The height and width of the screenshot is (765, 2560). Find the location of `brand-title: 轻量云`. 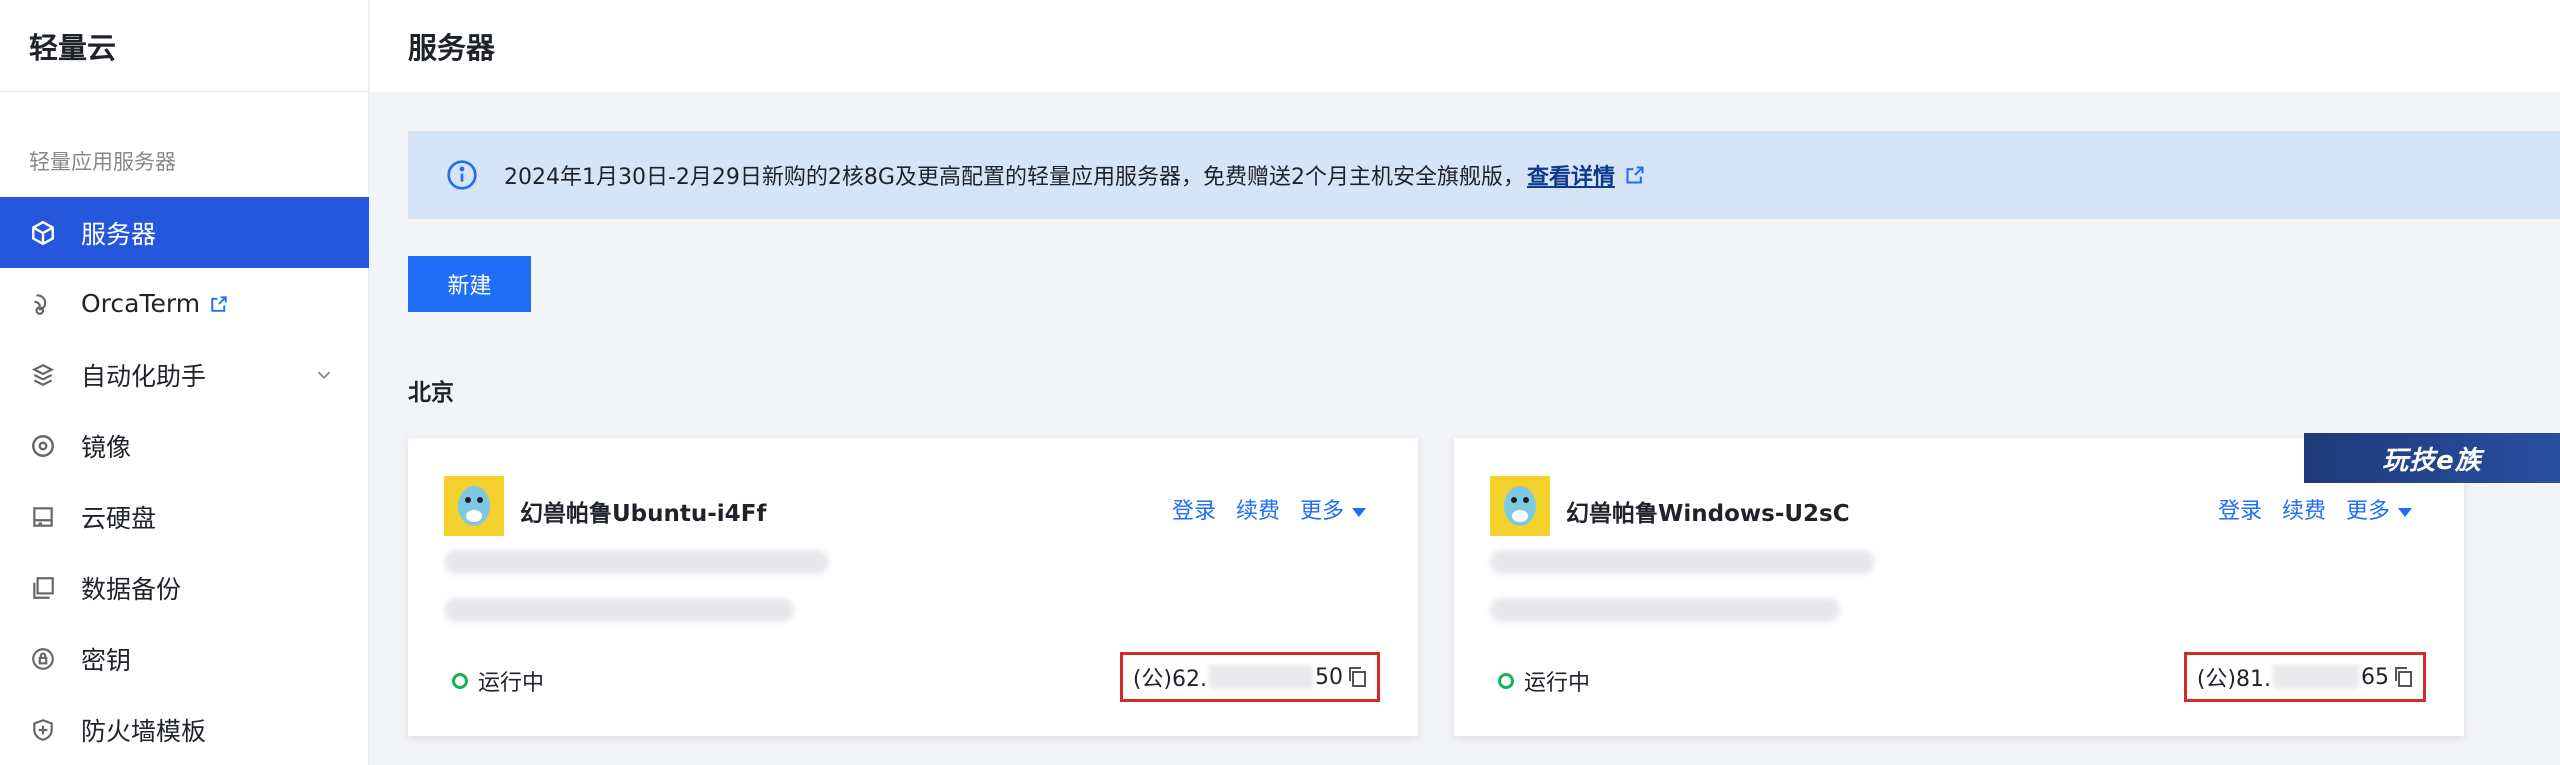

brand-title: 轻量云 is located at coordinates (184, 46).